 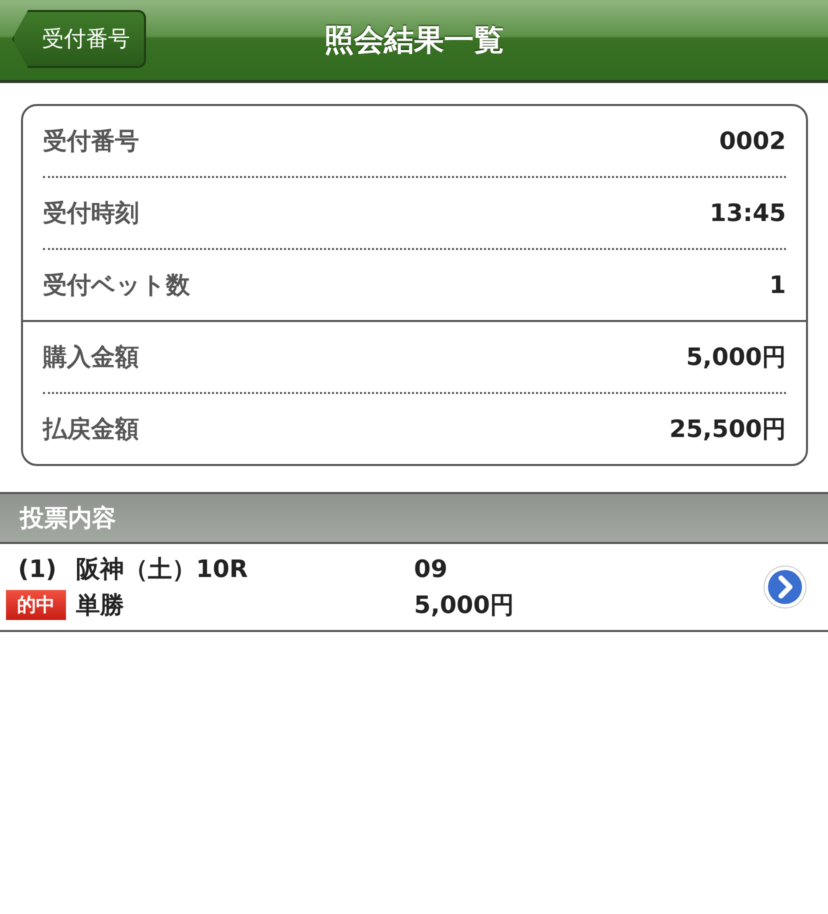 What do you see at coordinates (79, 39) in the screenshot?
I see `back-button: 受付番号` at bounding box center [79, 39].